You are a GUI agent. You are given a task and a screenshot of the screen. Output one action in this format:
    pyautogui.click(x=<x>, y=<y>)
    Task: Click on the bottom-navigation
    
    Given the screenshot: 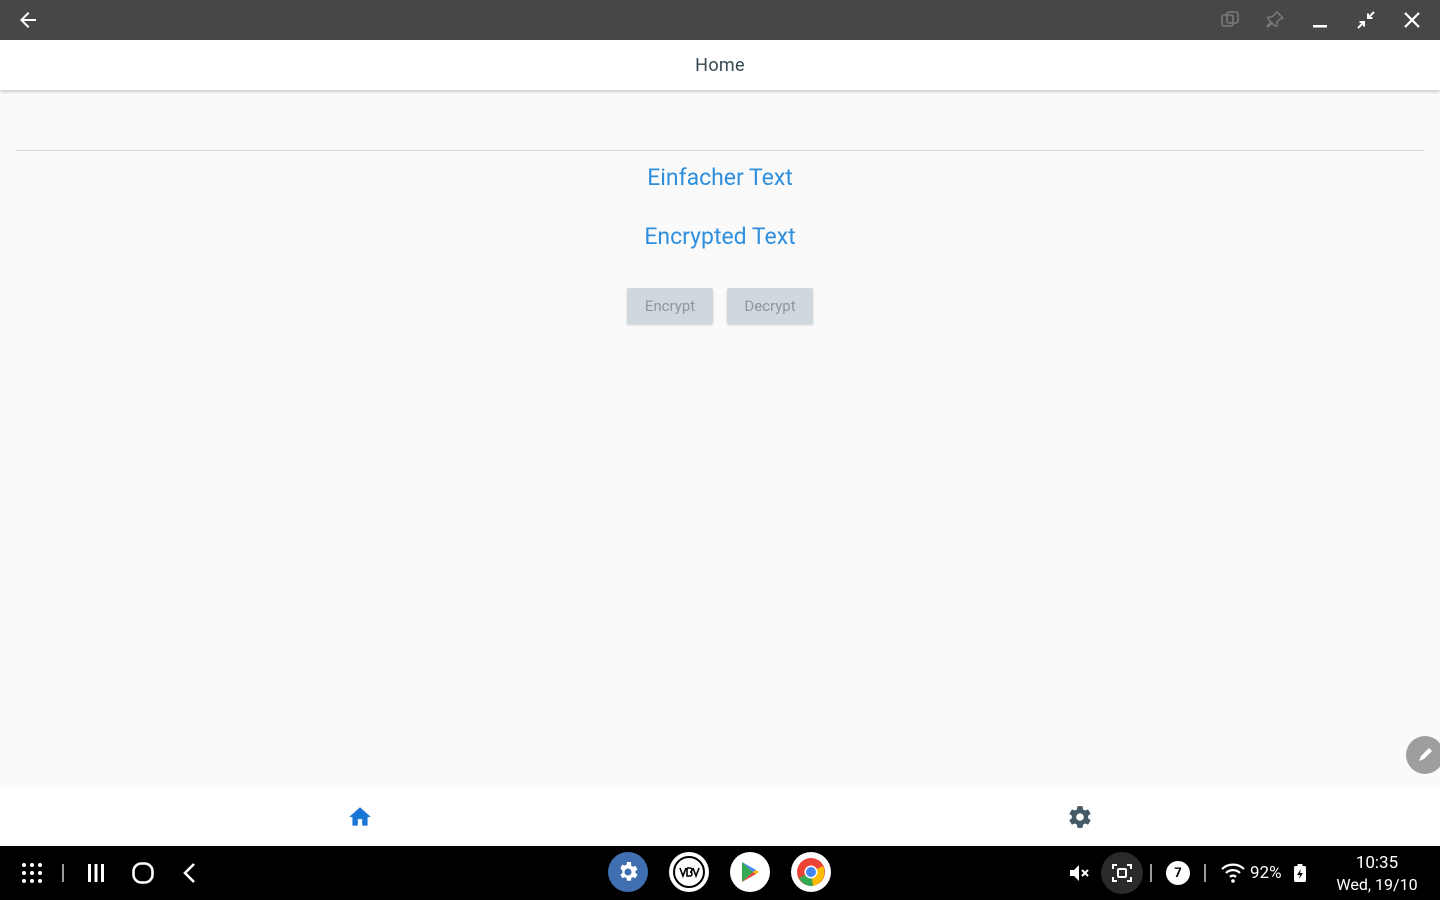 What is the action you would take?
    pyautogui.click(x=720, y=817)
    